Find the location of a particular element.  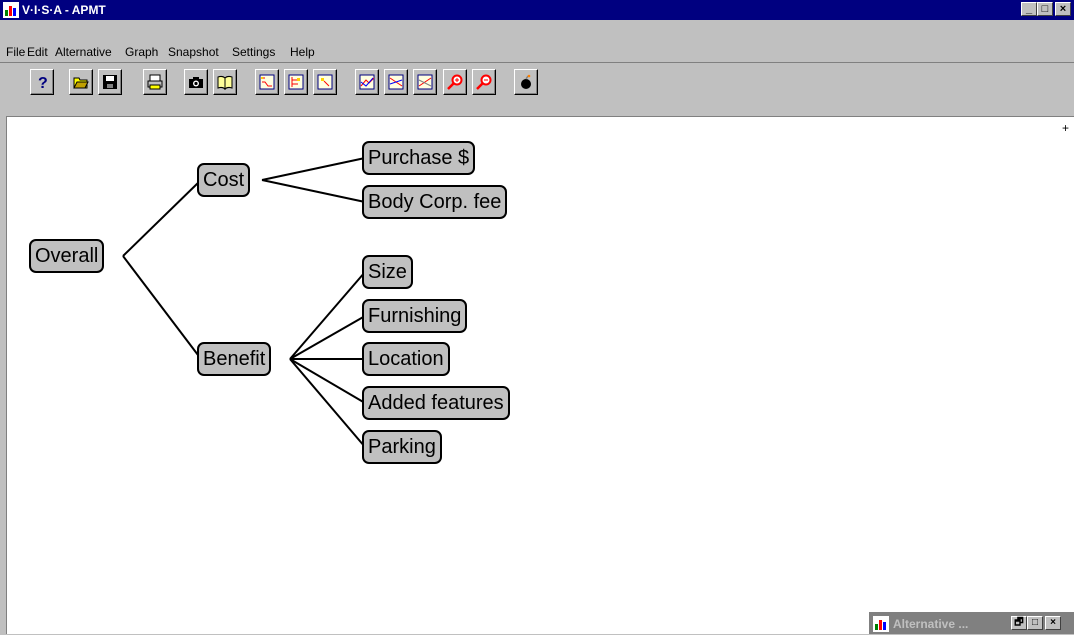

node-added-features: Added features is located at coordinates (436, 403).